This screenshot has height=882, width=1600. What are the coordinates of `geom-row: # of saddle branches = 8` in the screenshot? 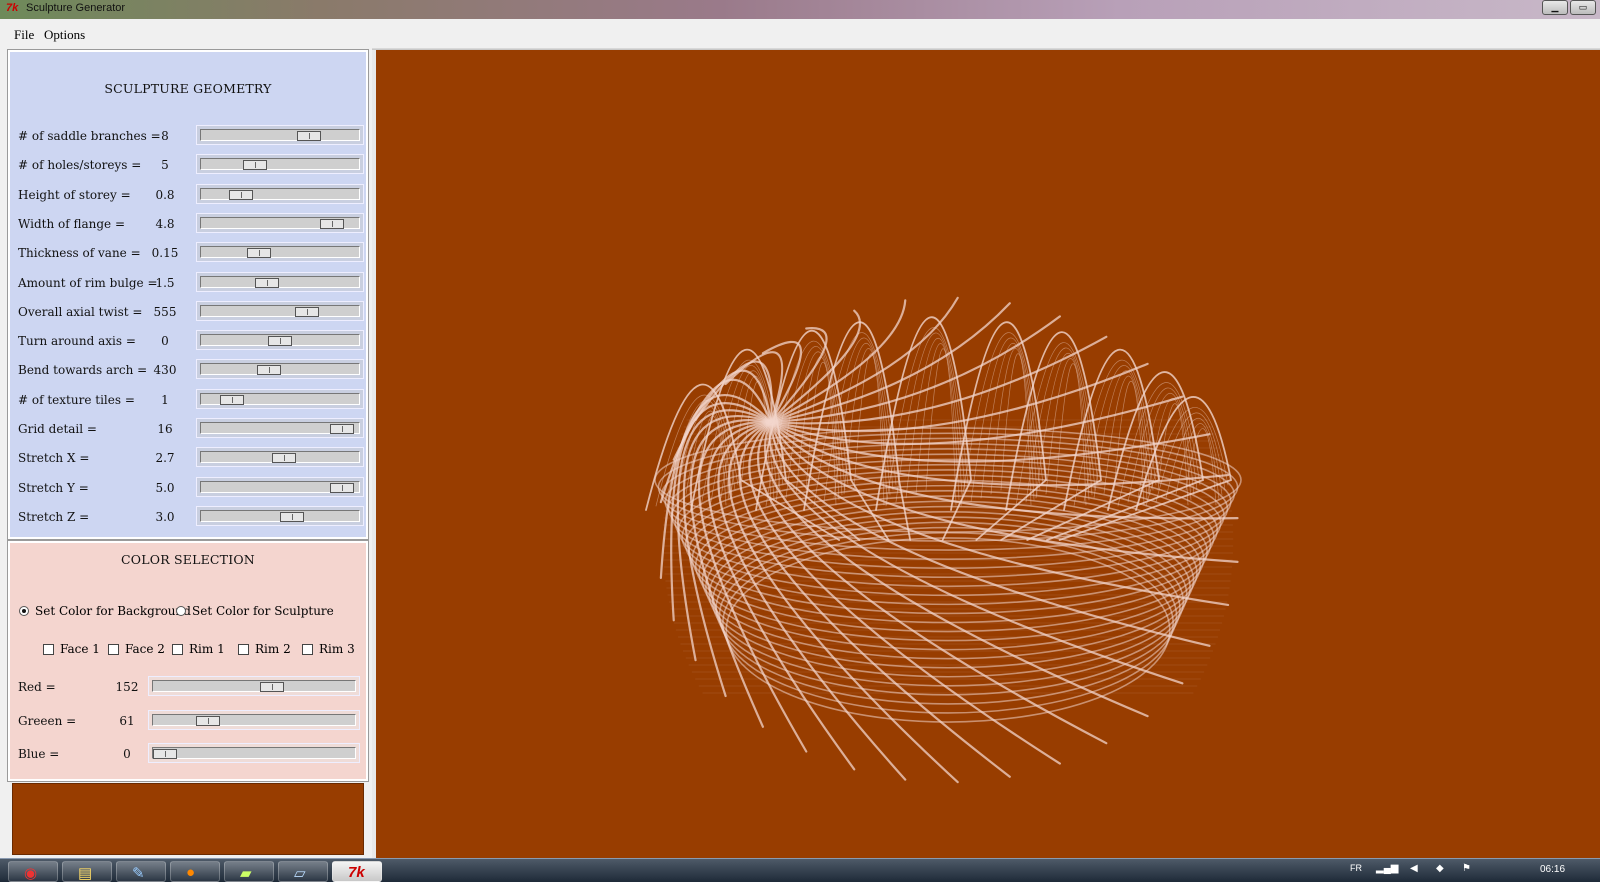 It's located at (188, 136).